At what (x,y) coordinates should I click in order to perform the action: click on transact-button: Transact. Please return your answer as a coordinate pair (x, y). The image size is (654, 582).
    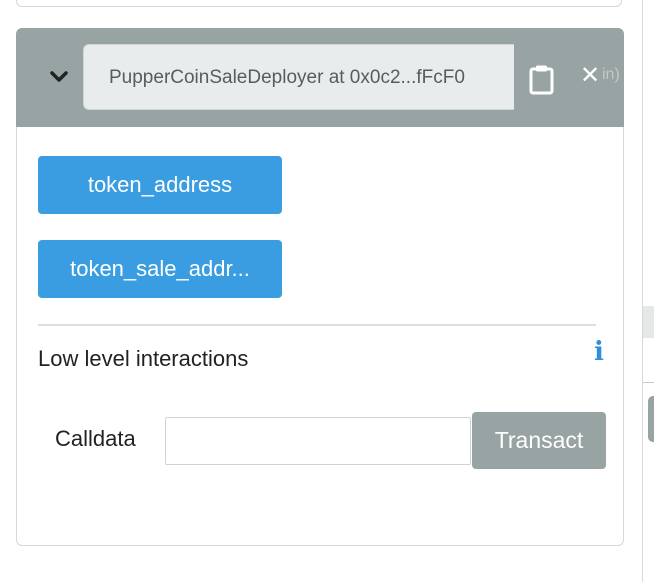
    Looking at the image, I should click on (539, 440).